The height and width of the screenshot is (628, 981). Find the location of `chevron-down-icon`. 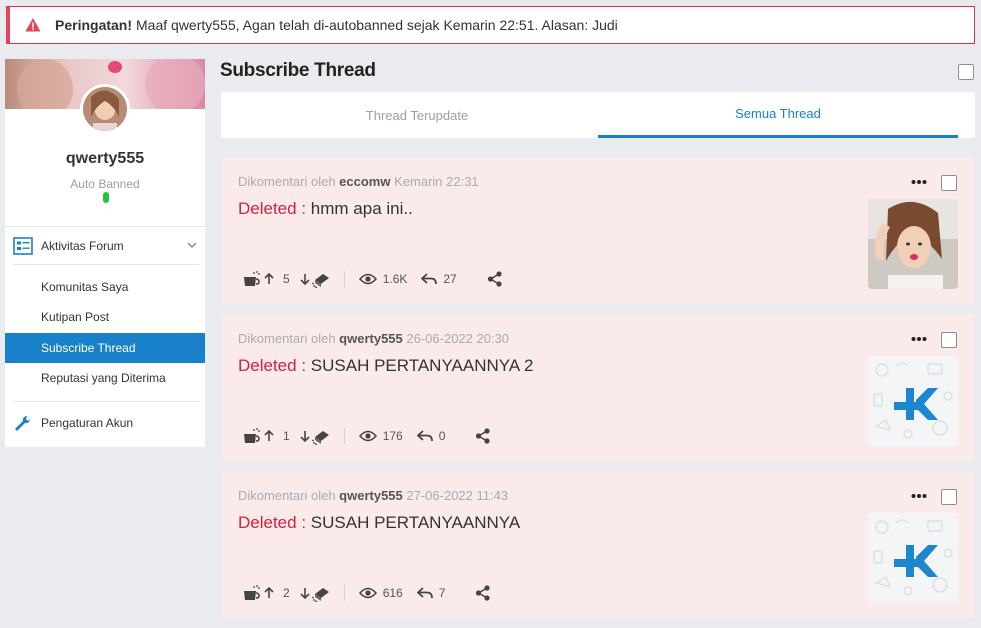

chevron-down-icon is located at coordinates (192, 245).